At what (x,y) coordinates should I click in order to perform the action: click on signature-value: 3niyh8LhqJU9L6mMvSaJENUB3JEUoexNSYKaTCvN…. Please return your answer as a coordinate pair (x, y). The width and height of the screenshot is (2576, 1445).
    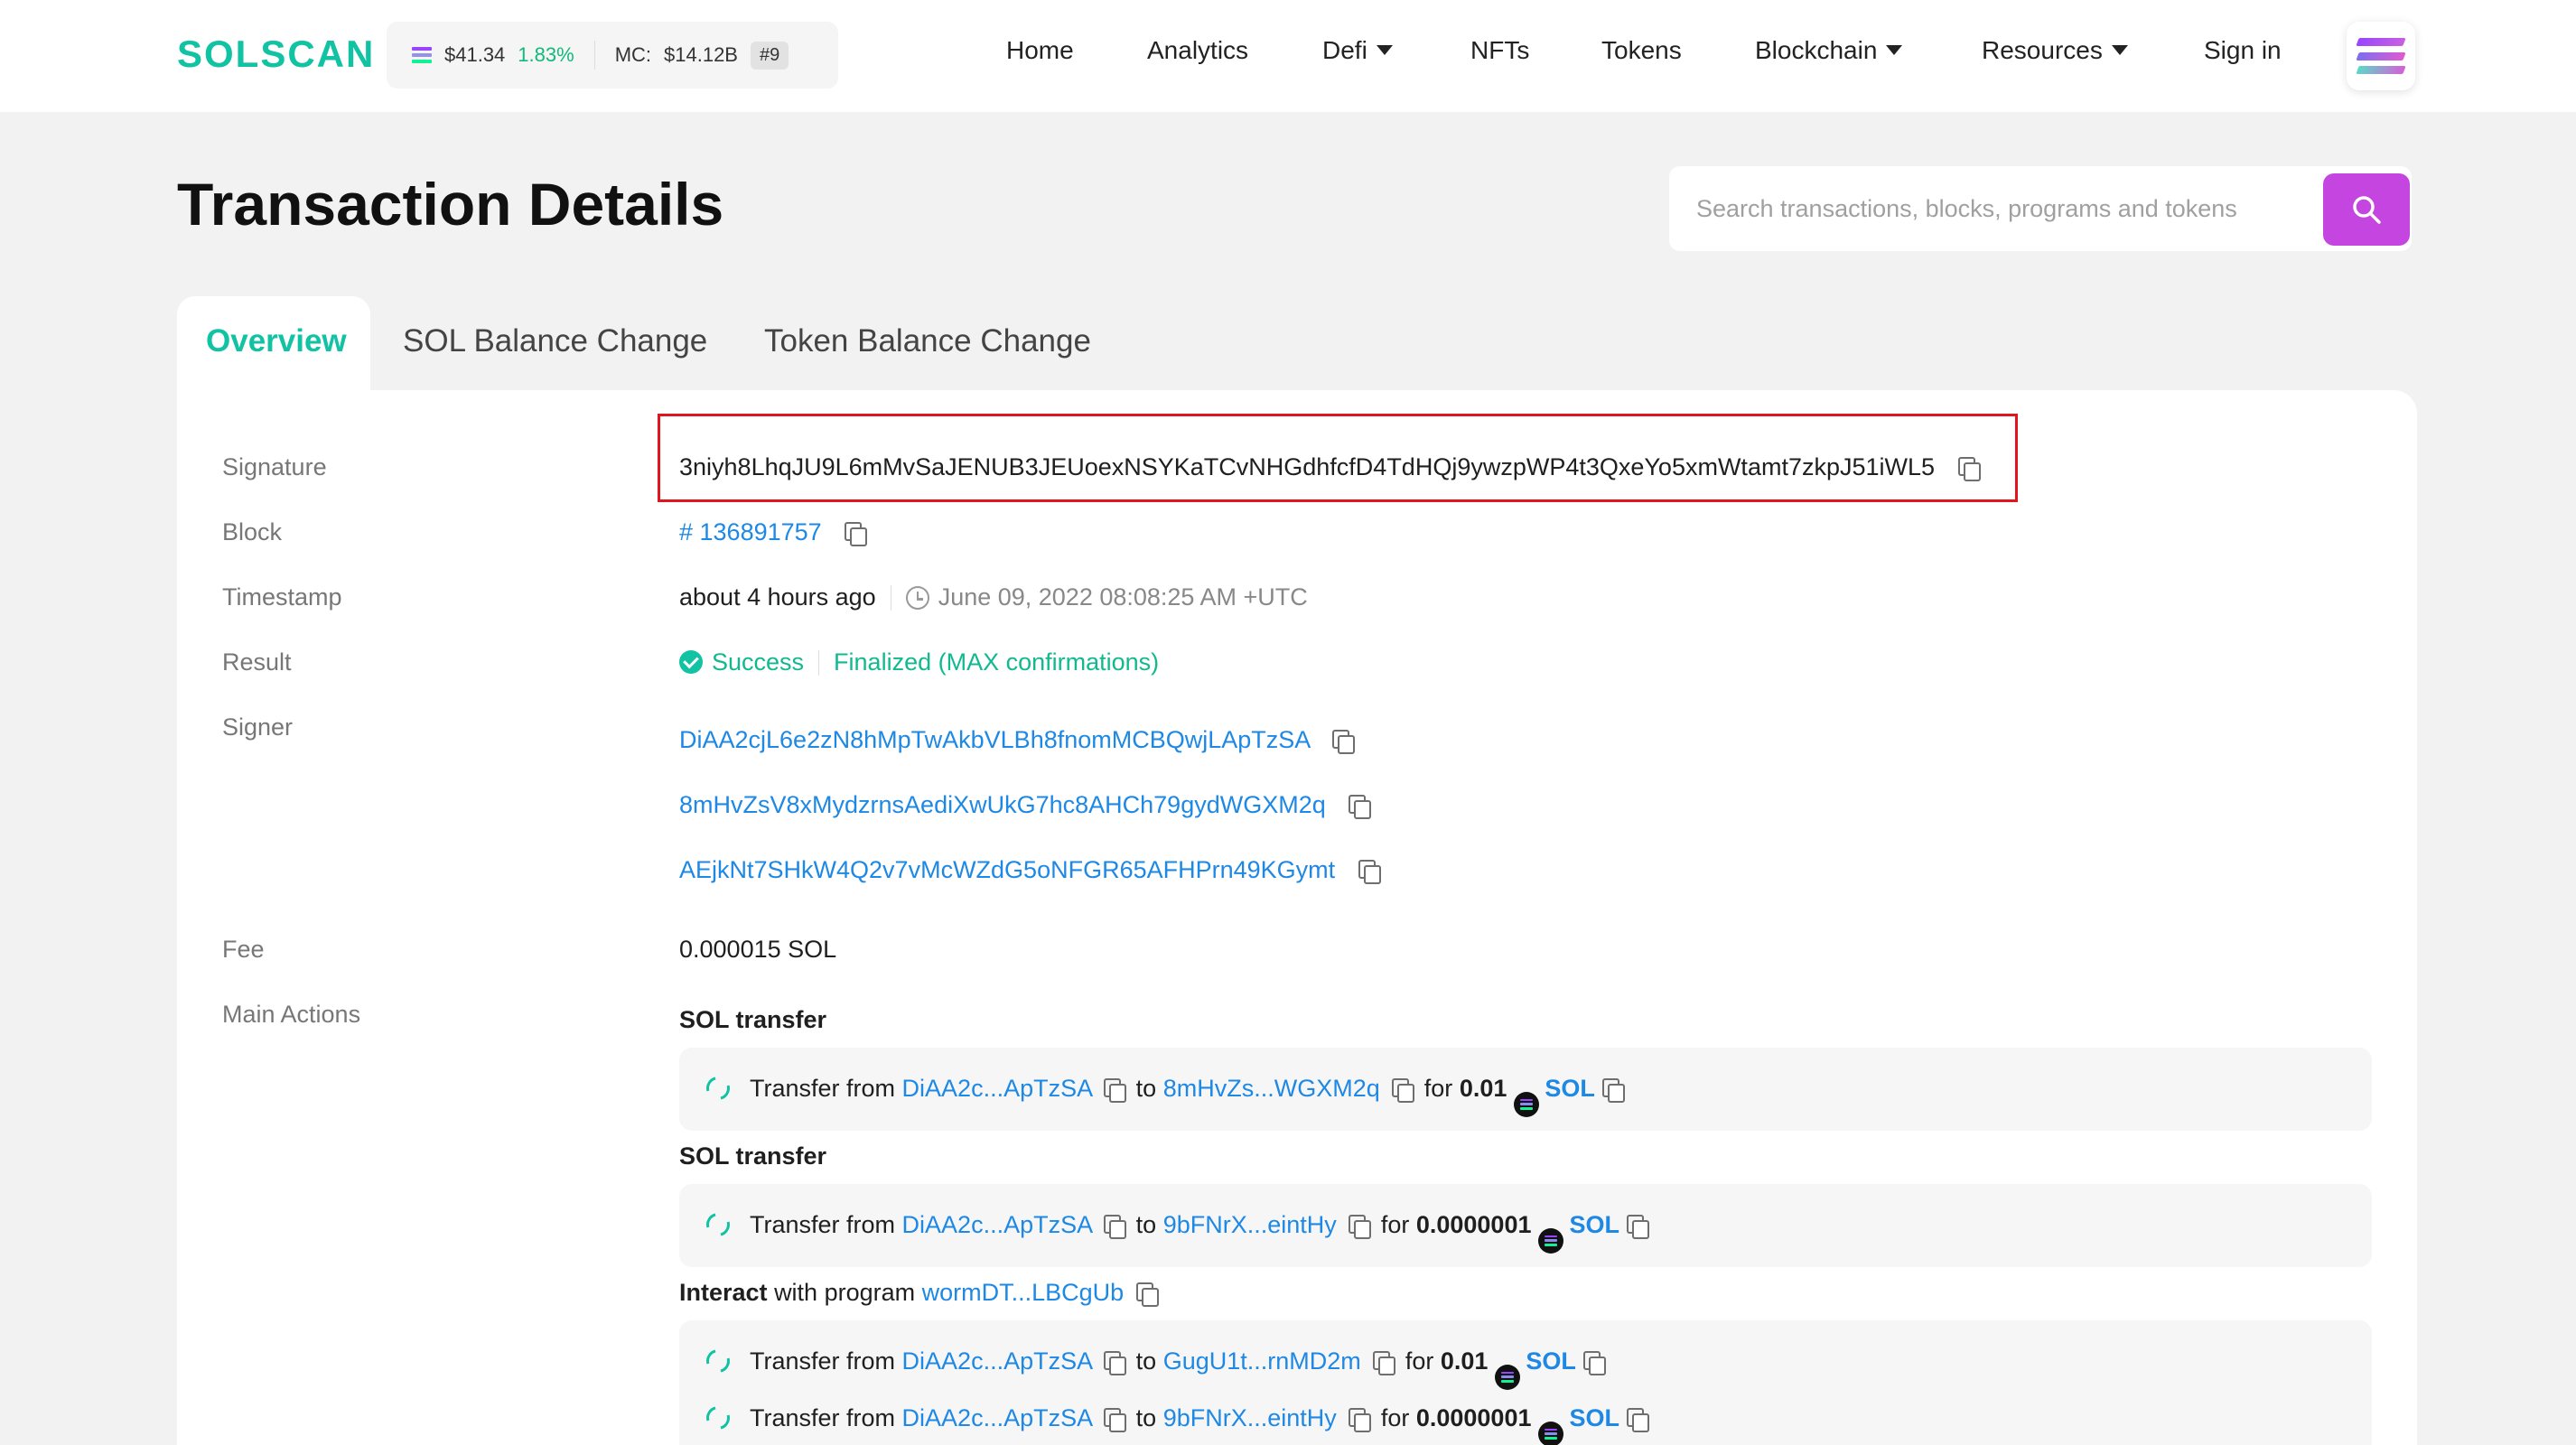
    Looking at the image, I should click on (1307, 467).